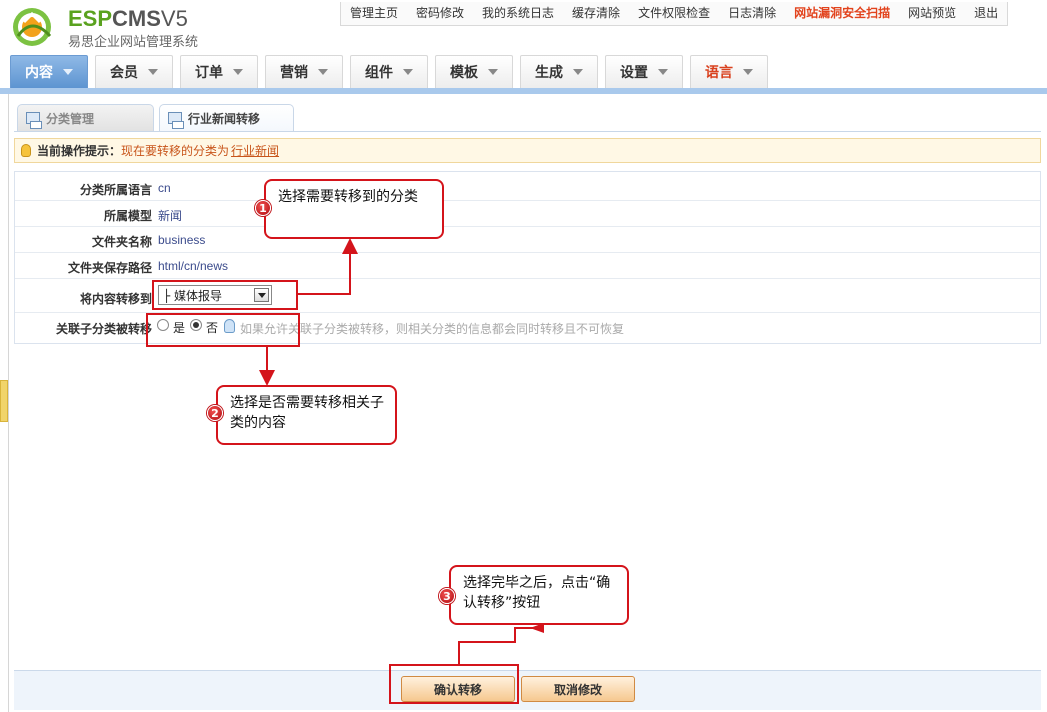 The width and height of the screenshot is (1047, 712). I want to click on tab-bar: 分类管理 行业新闻转移, so click(158, 117).